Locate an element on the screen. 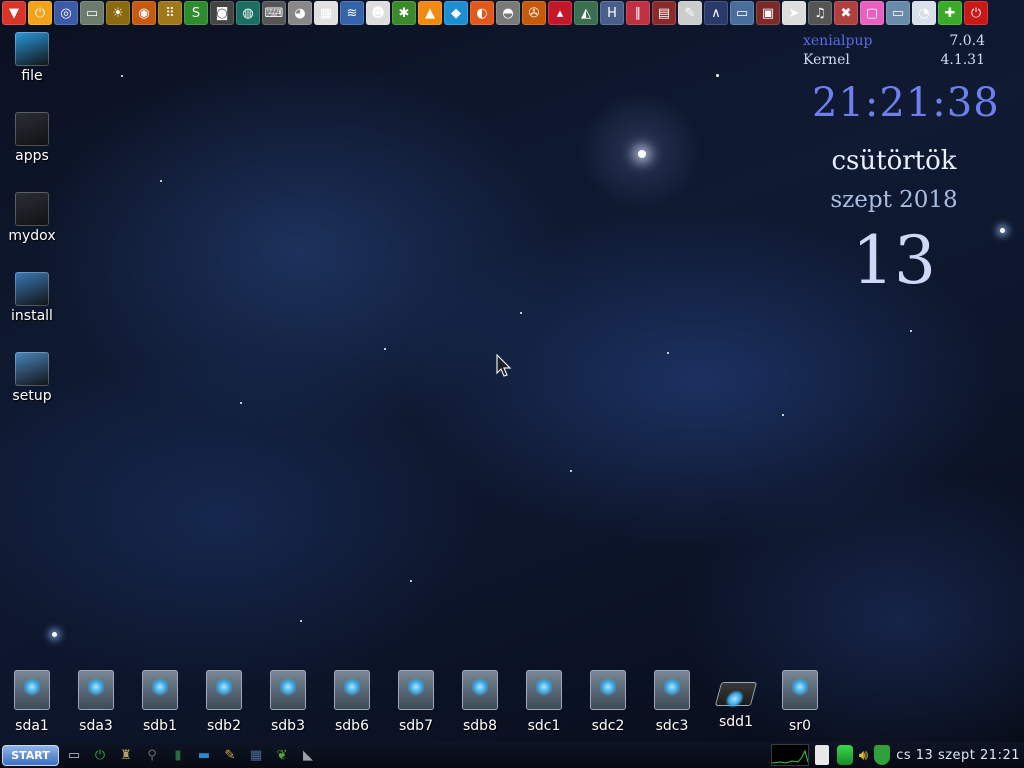 This screenshot has height=768, width=1024. drive-sdc2: sdc2 is located at coordinates (608, 701).